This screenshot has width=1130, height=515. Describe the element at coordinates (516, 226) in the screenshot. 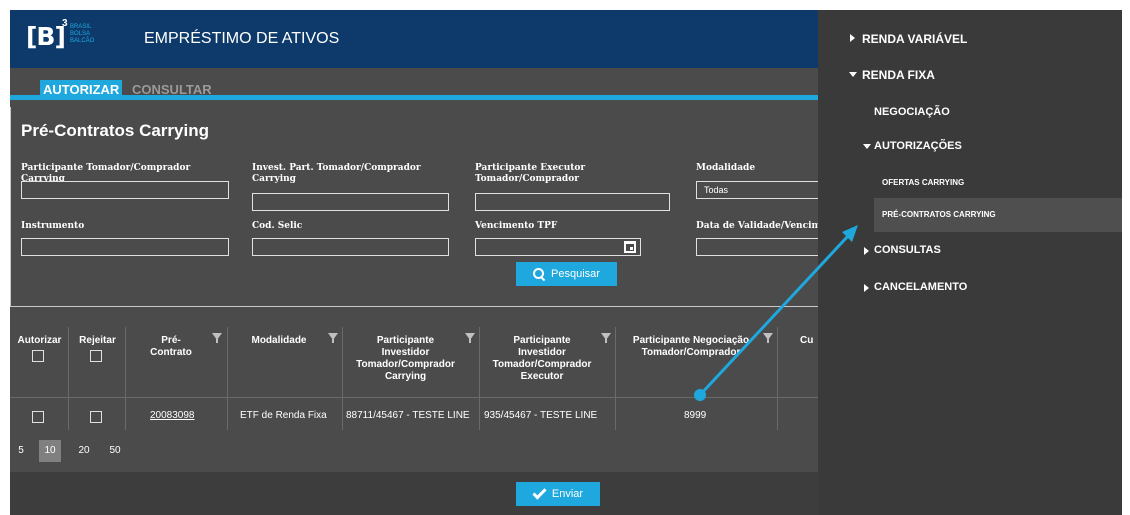

I see `field-label-vencimento-tpf: Vencimento TPF` at that location.